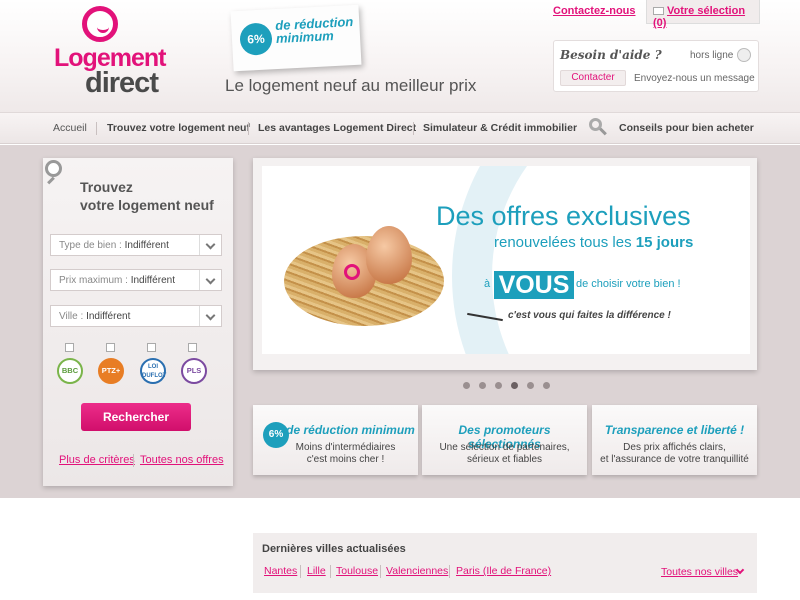 The width and height of the screenshot is (800, 600). I want to click on banner-subline: renouvelées tous les 15 jours, so click(593, 242).